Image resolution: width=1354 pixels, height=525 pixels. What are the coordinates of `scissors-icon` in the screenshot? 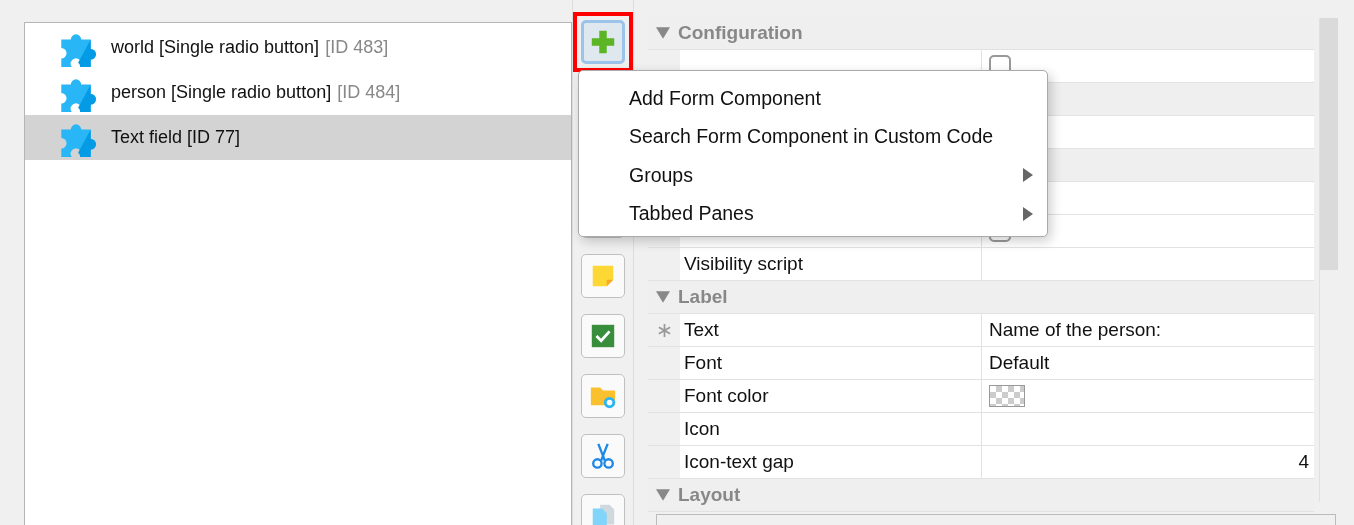 It's located at (603, 456).